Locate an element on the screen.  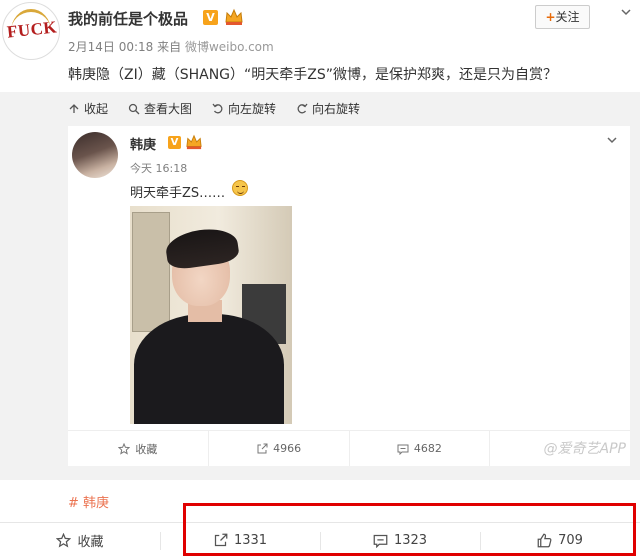
share-count: 1331 is located at coordinates (250, 540).